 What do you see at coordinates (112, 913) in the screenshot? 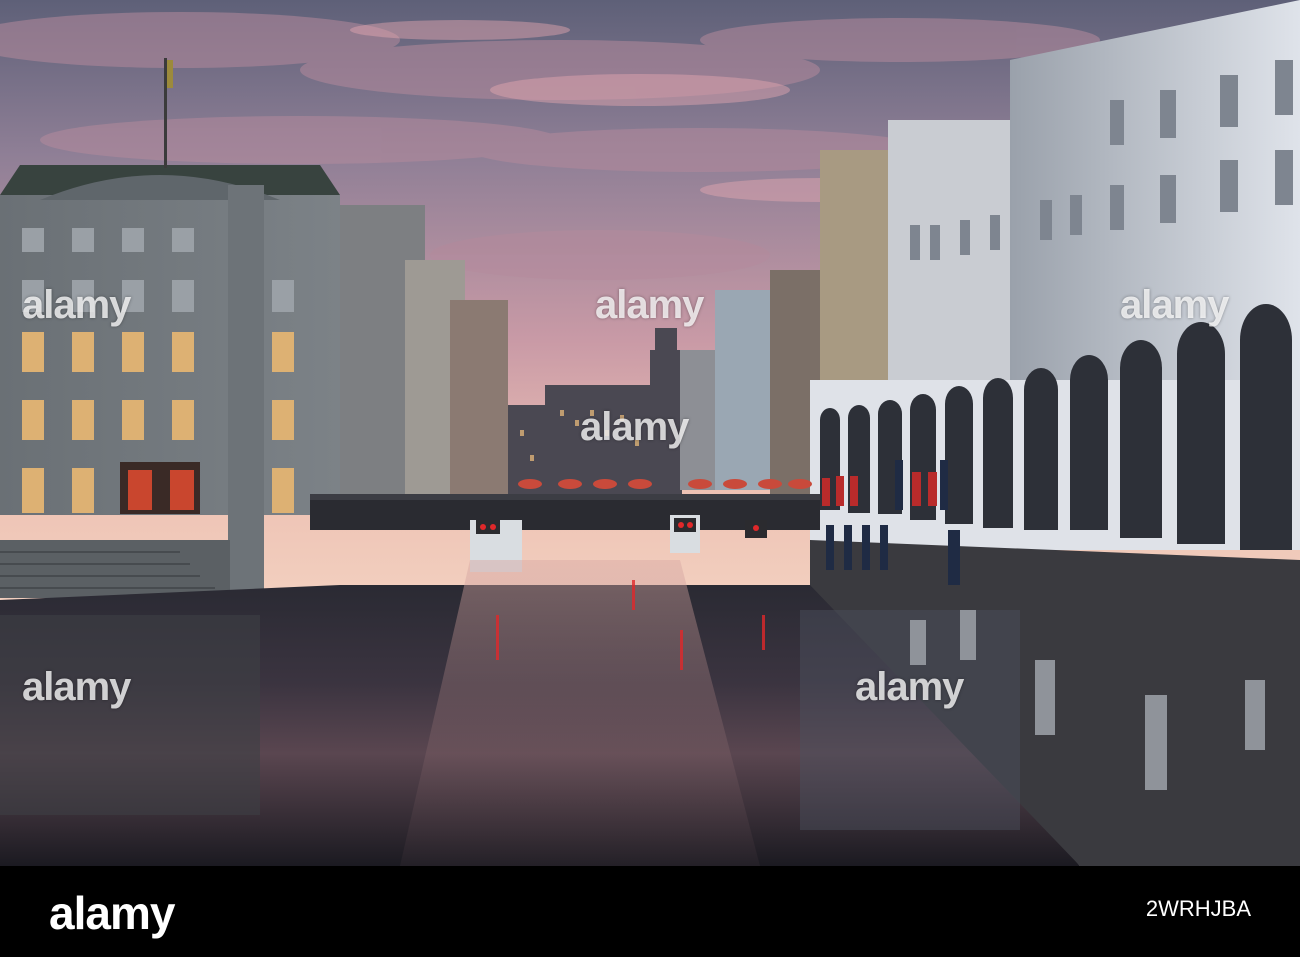
I see `alamy-logo: alamy` at bounding box center [112, 913].